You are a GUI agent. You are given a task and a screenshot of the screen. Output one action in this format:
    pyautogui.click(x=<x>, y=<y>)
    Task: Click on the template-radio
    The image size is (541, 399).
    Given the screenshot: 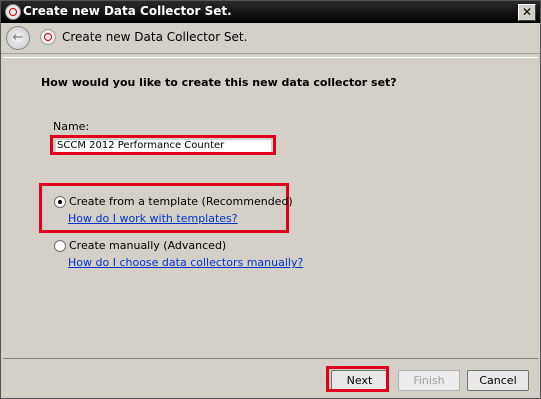 What is the action you would take?
    pyautogui.click(x=60, y=202)
    